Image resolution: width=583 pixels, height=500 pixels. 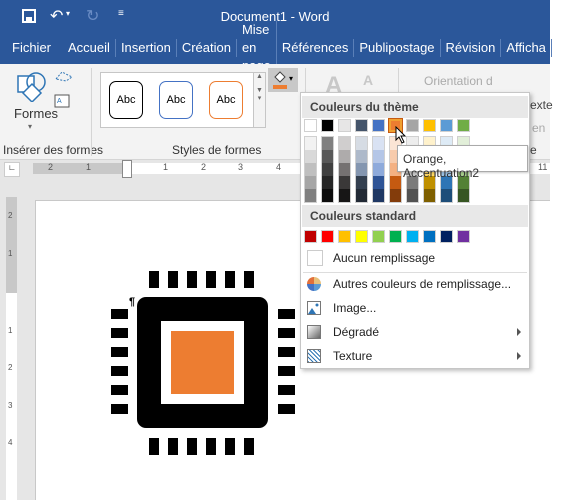 I want to click on tab-insertion: Insertion, so click(x=146, y=48).